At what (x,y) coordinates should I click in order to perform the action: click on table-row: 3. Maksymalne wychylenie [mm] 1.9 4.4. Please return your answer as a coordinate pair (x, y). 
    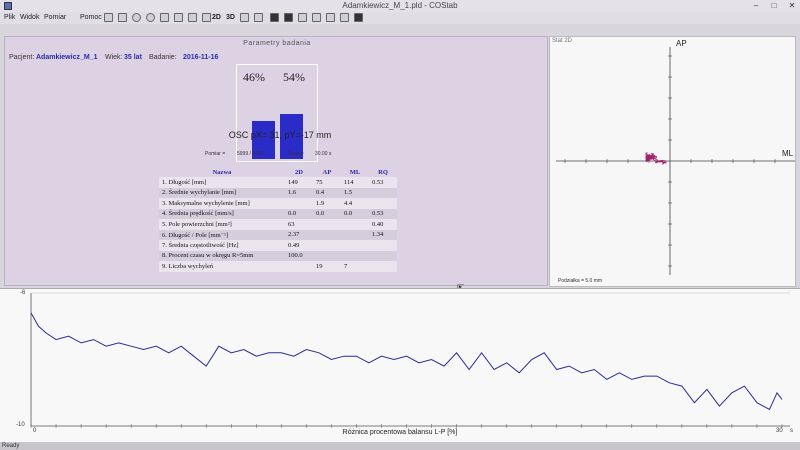
    Looking at the image, I should click on (278, 203).